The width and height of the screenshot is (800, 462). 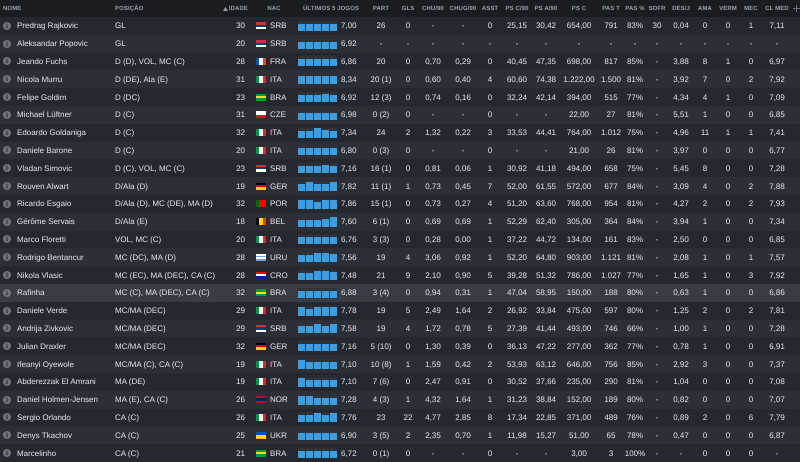 What do you see at coordinates (63, 97) in the screenshot?
I see `player-name: Felipe Goldim` at bounding box center [63, 97].